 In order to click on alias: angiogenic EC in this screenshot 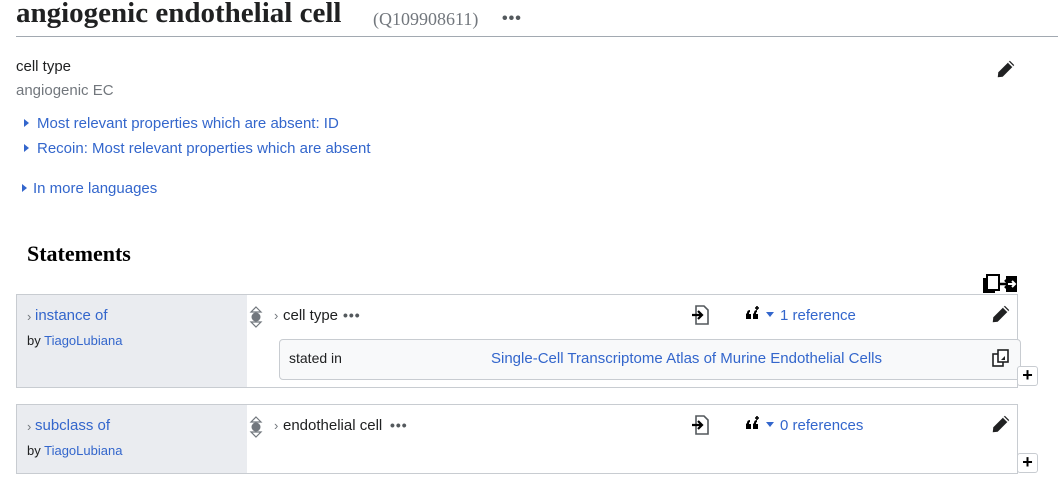, I will do `click(65, 90)`.